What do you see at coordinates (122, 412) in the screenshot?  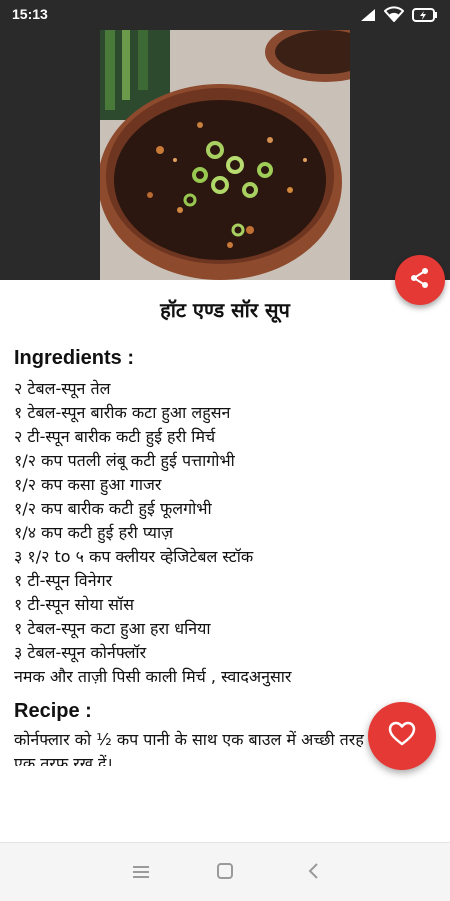 I see `ingredient-item: १ टेबल-स्पून बारीक कटा हुआ लहुसन` at bounding box center [122, 412].